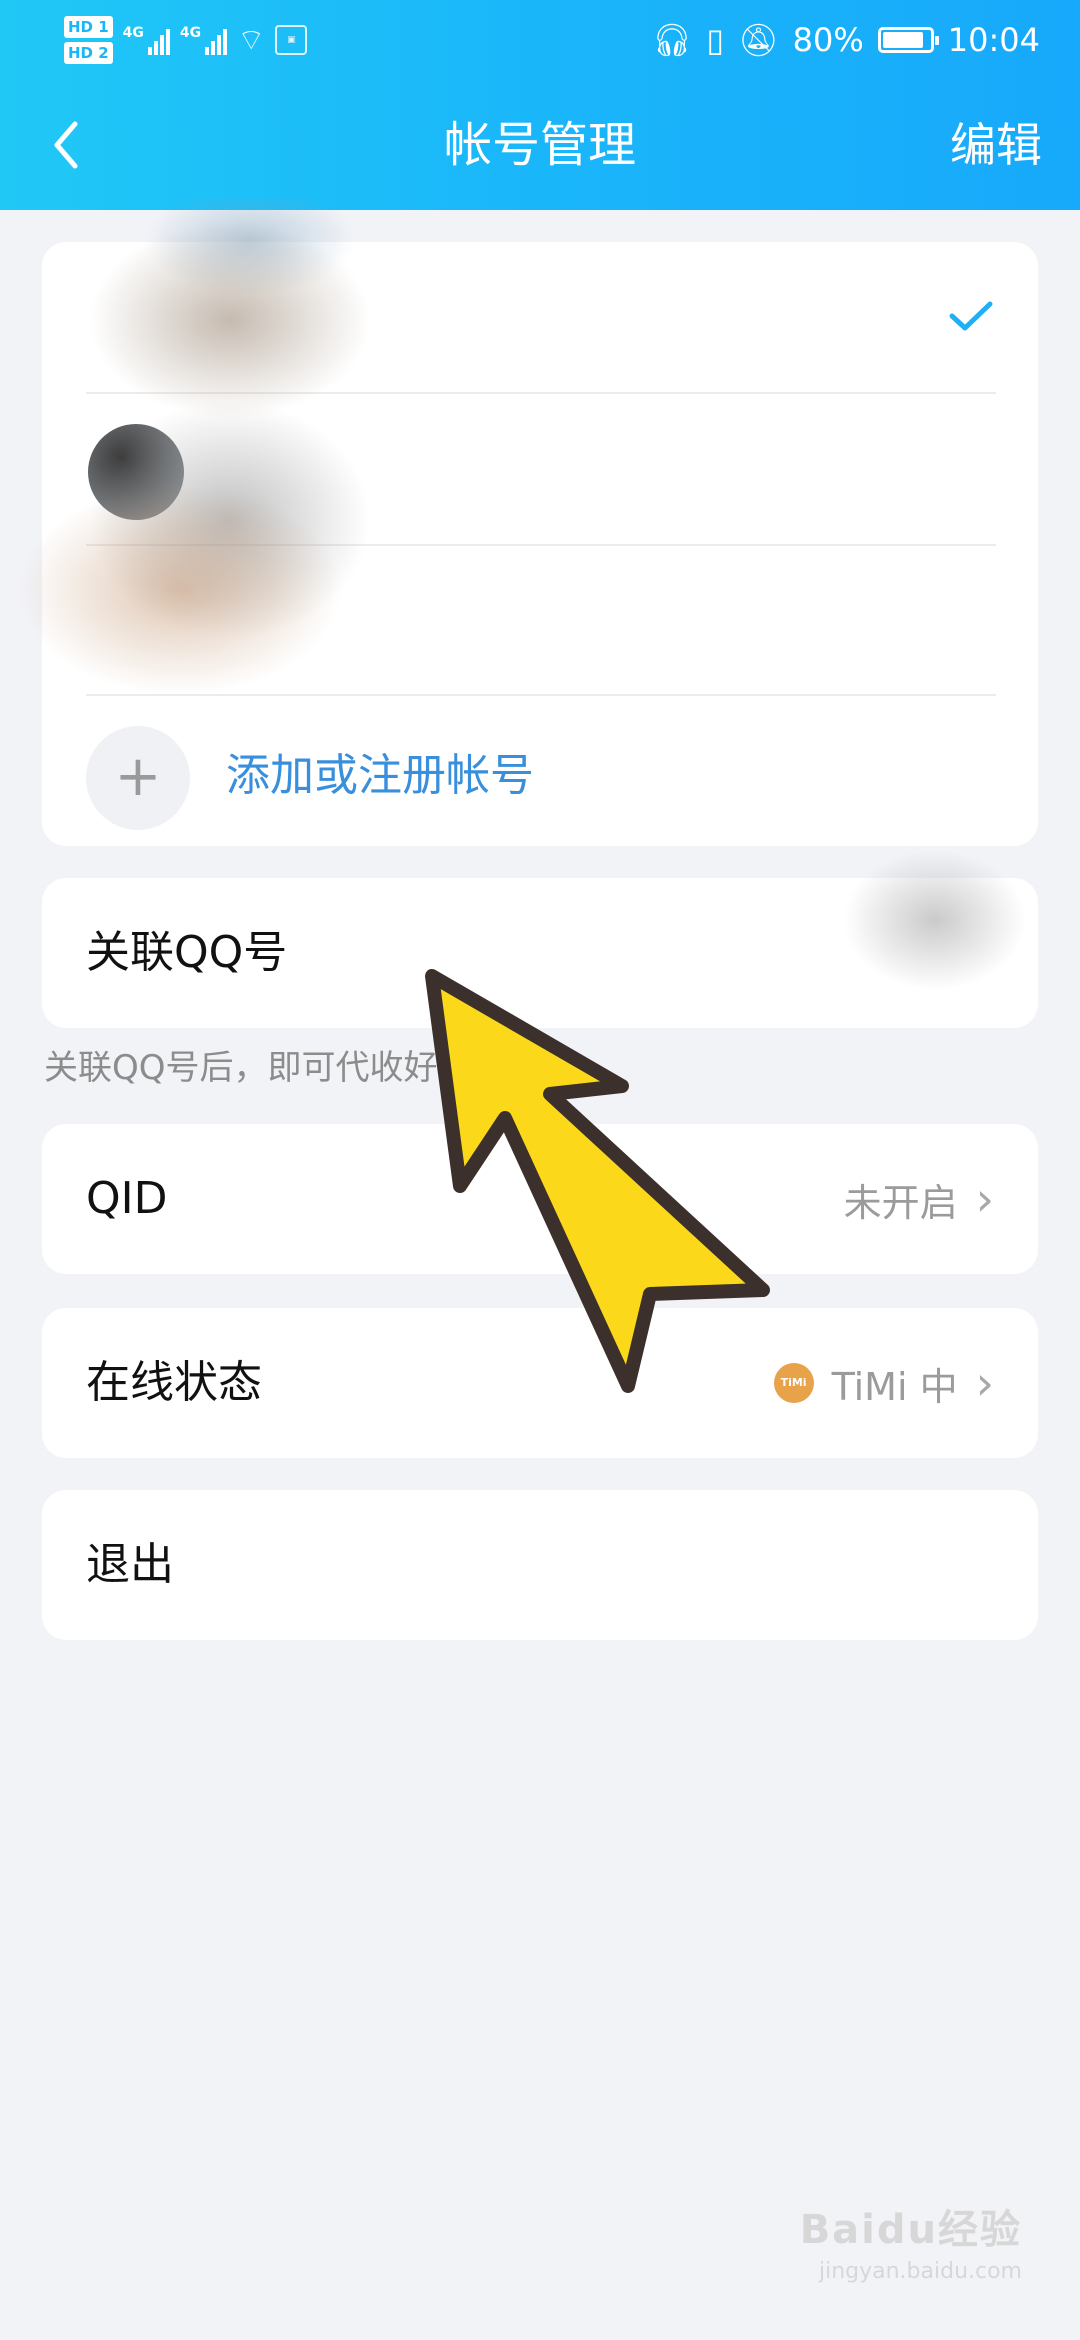 Image resolution: width=1080 pixels, height=2340 pixels. What do you see at coordinates (88, 53) in the screenshot?
I see `hd2-badge: HD 2` at bounding box center [88, 53].